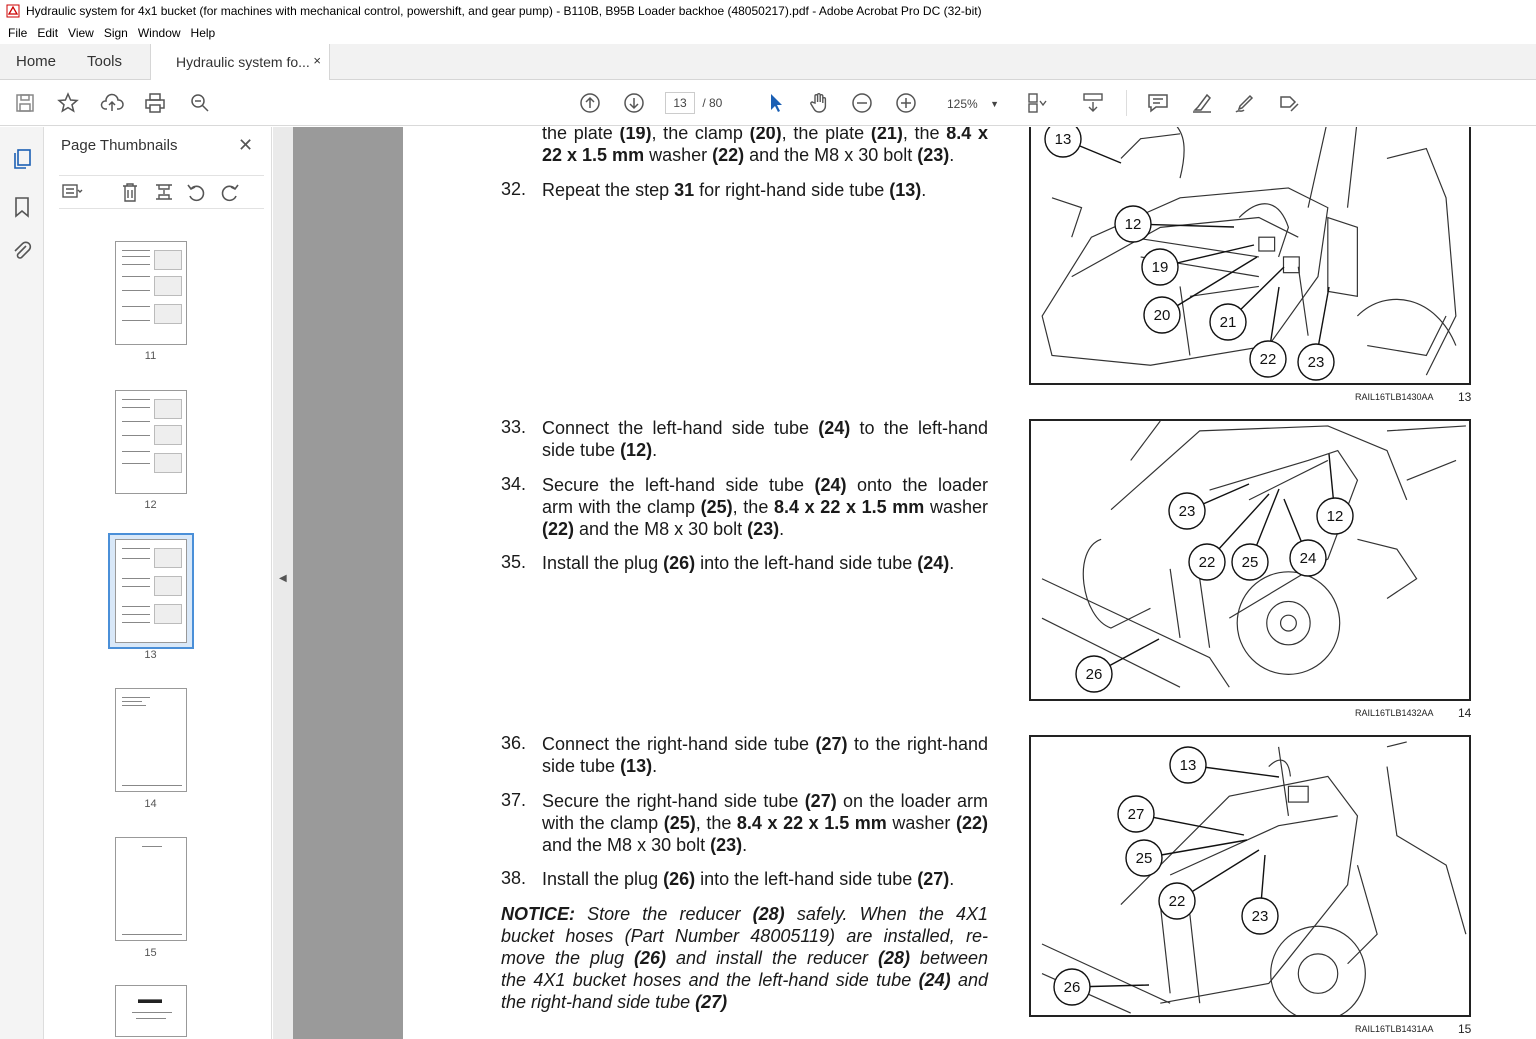  I want to click on zoom-search-icon, so click(200, 103).